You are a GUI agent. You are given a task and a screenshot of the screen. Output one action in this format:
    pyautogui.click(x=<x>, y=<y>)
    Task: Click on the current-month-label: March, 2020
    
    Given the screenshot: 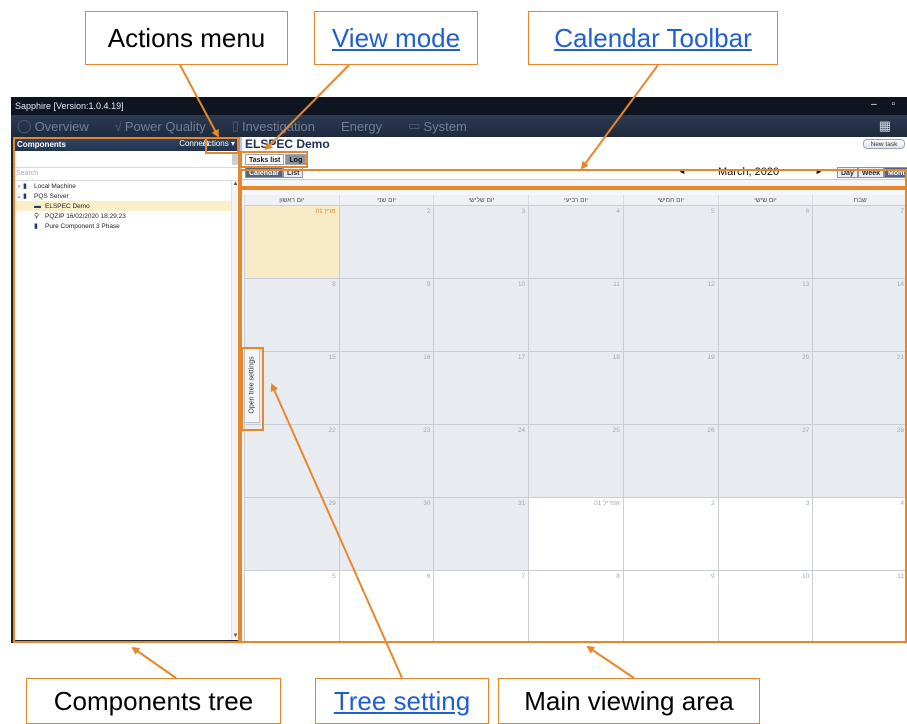 What is the action you would take?
    pyautogui.click(x=749, y=172)
    